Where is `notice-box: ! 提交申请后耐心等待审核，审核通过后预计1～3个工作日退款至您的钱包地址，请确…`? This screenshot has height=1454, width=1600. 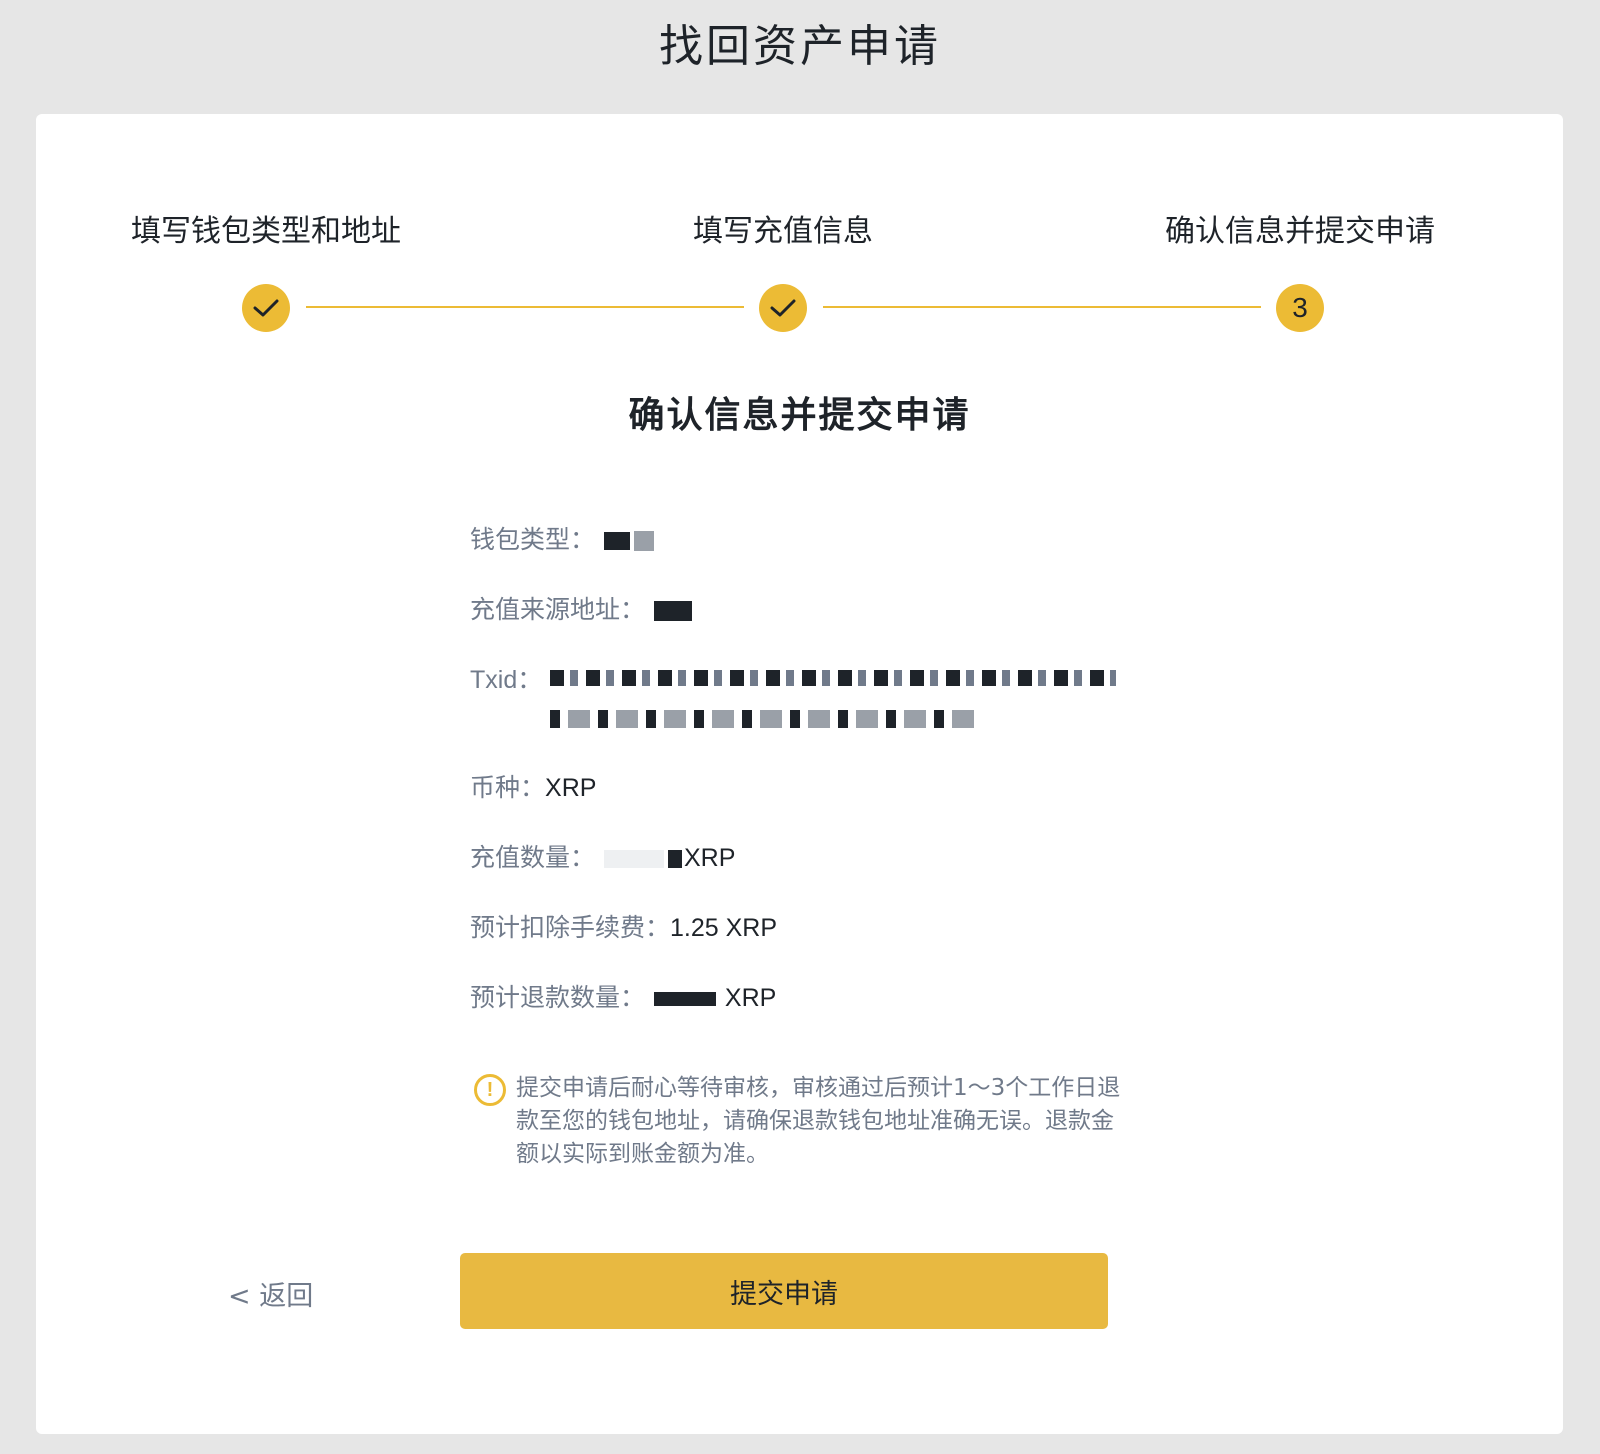
notice-box: ! 提交申请后耐心等待审核，审核通过后预计1～3个工作日退款至您的钱包地址，请确… is located at coordinates (799, 1121).